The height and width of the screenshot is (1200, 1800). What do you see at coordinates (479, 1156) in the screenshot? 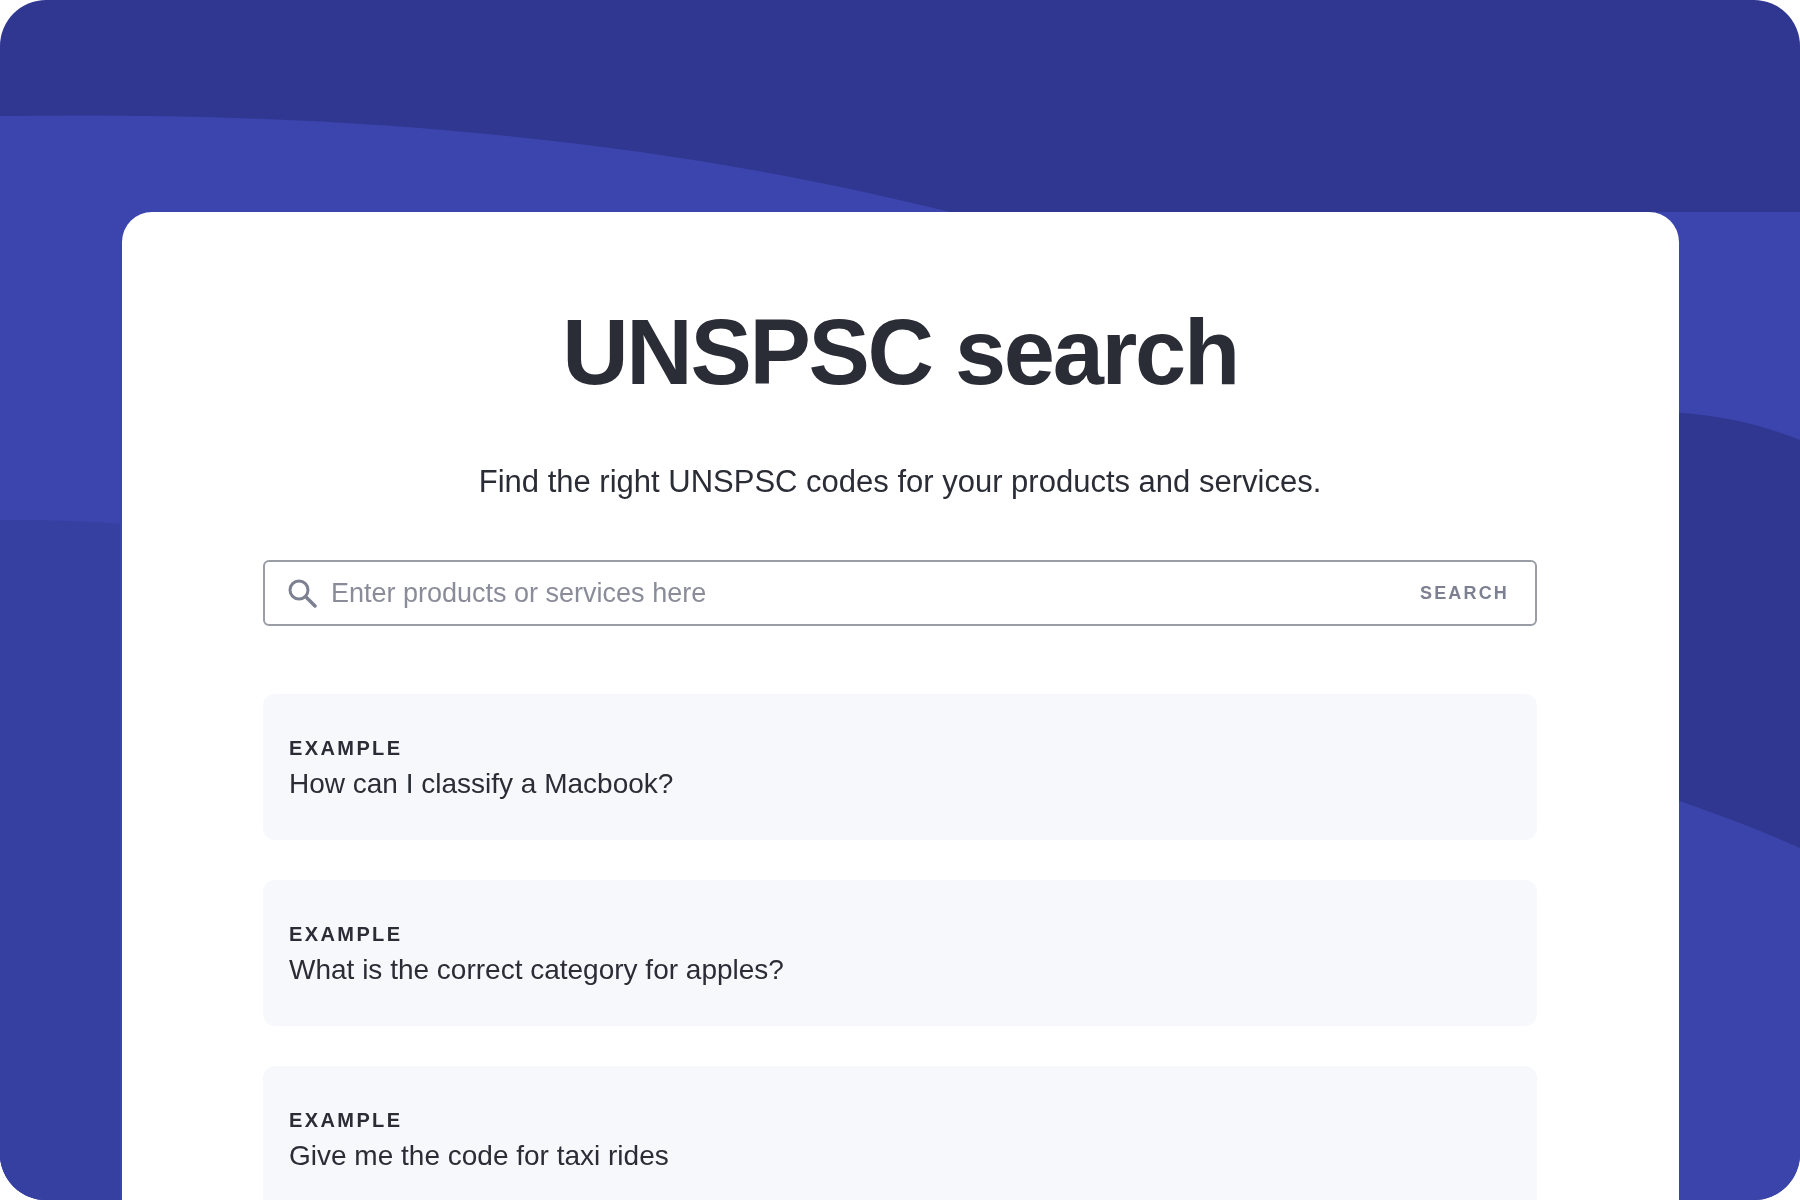
I see `example-question: Give me the code for taxi rides` at bounding box center [479, 1156].